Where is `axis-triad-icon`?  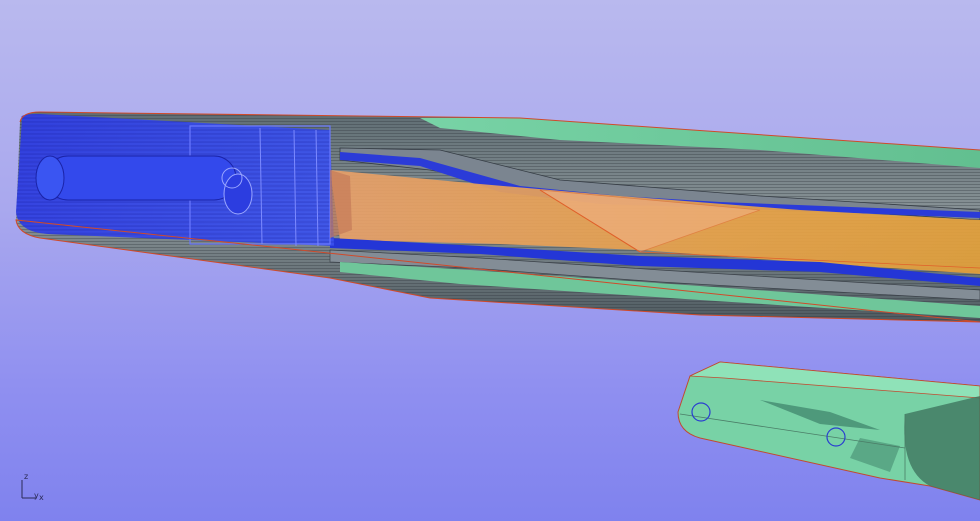
axis-triad-icon is located at coordinates (28, 489).